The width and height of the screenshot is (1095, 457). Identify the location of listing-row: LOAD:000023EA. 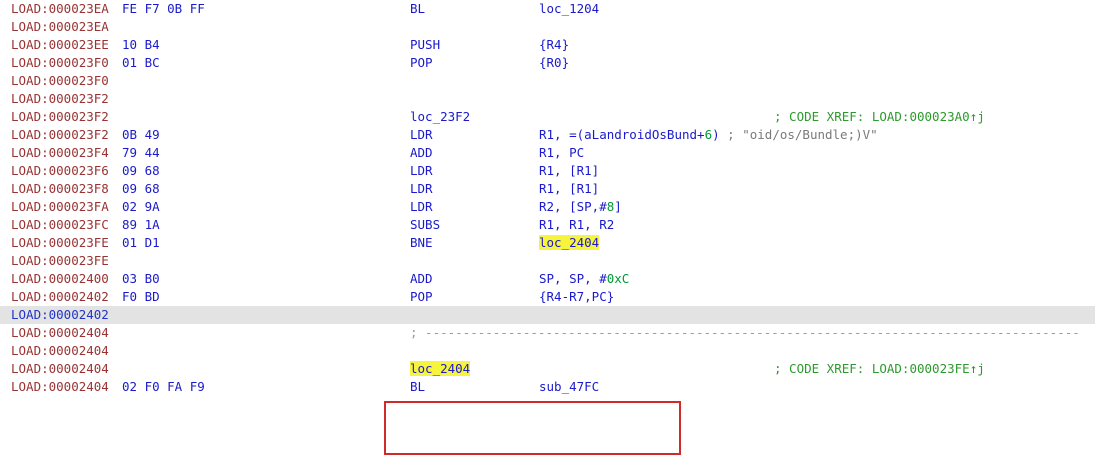
(547, 27).